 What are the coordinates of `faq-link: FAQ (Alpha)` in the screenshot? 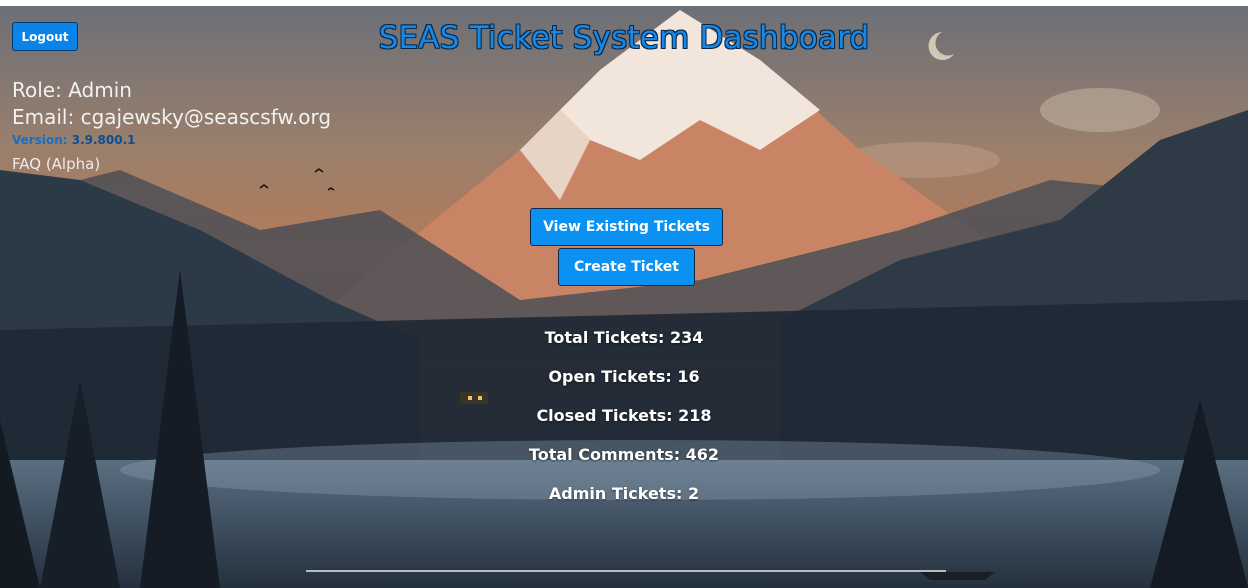 It's located at (56, 164).